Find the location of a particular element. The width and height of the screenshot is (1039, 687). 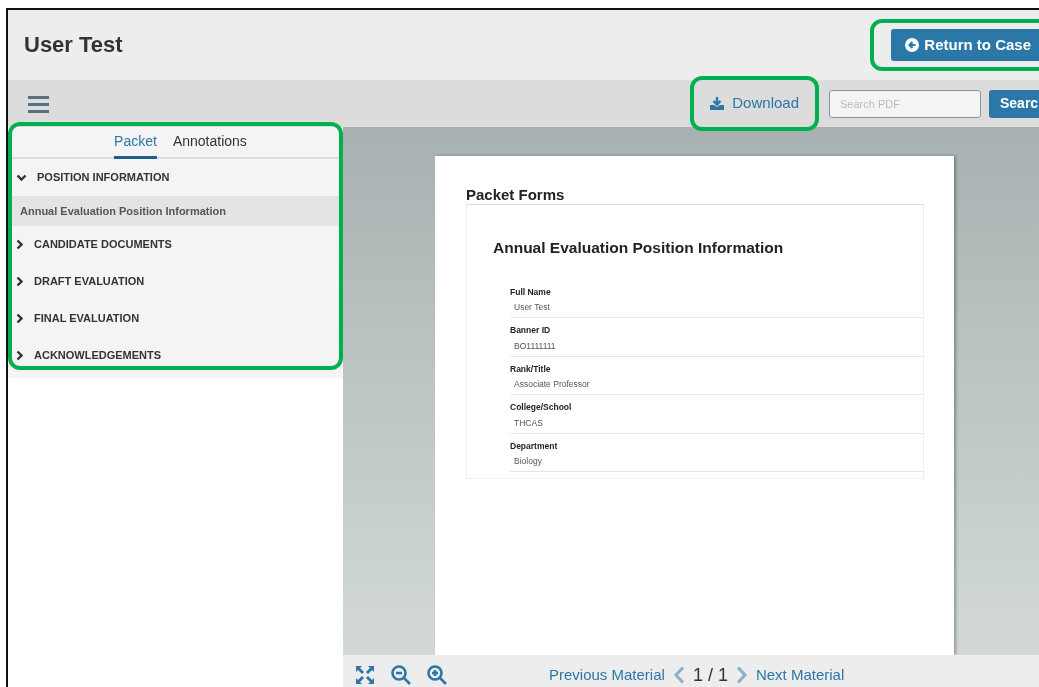

form-title: Annual Evaluation Position Information is located at coordinates (639, 248).